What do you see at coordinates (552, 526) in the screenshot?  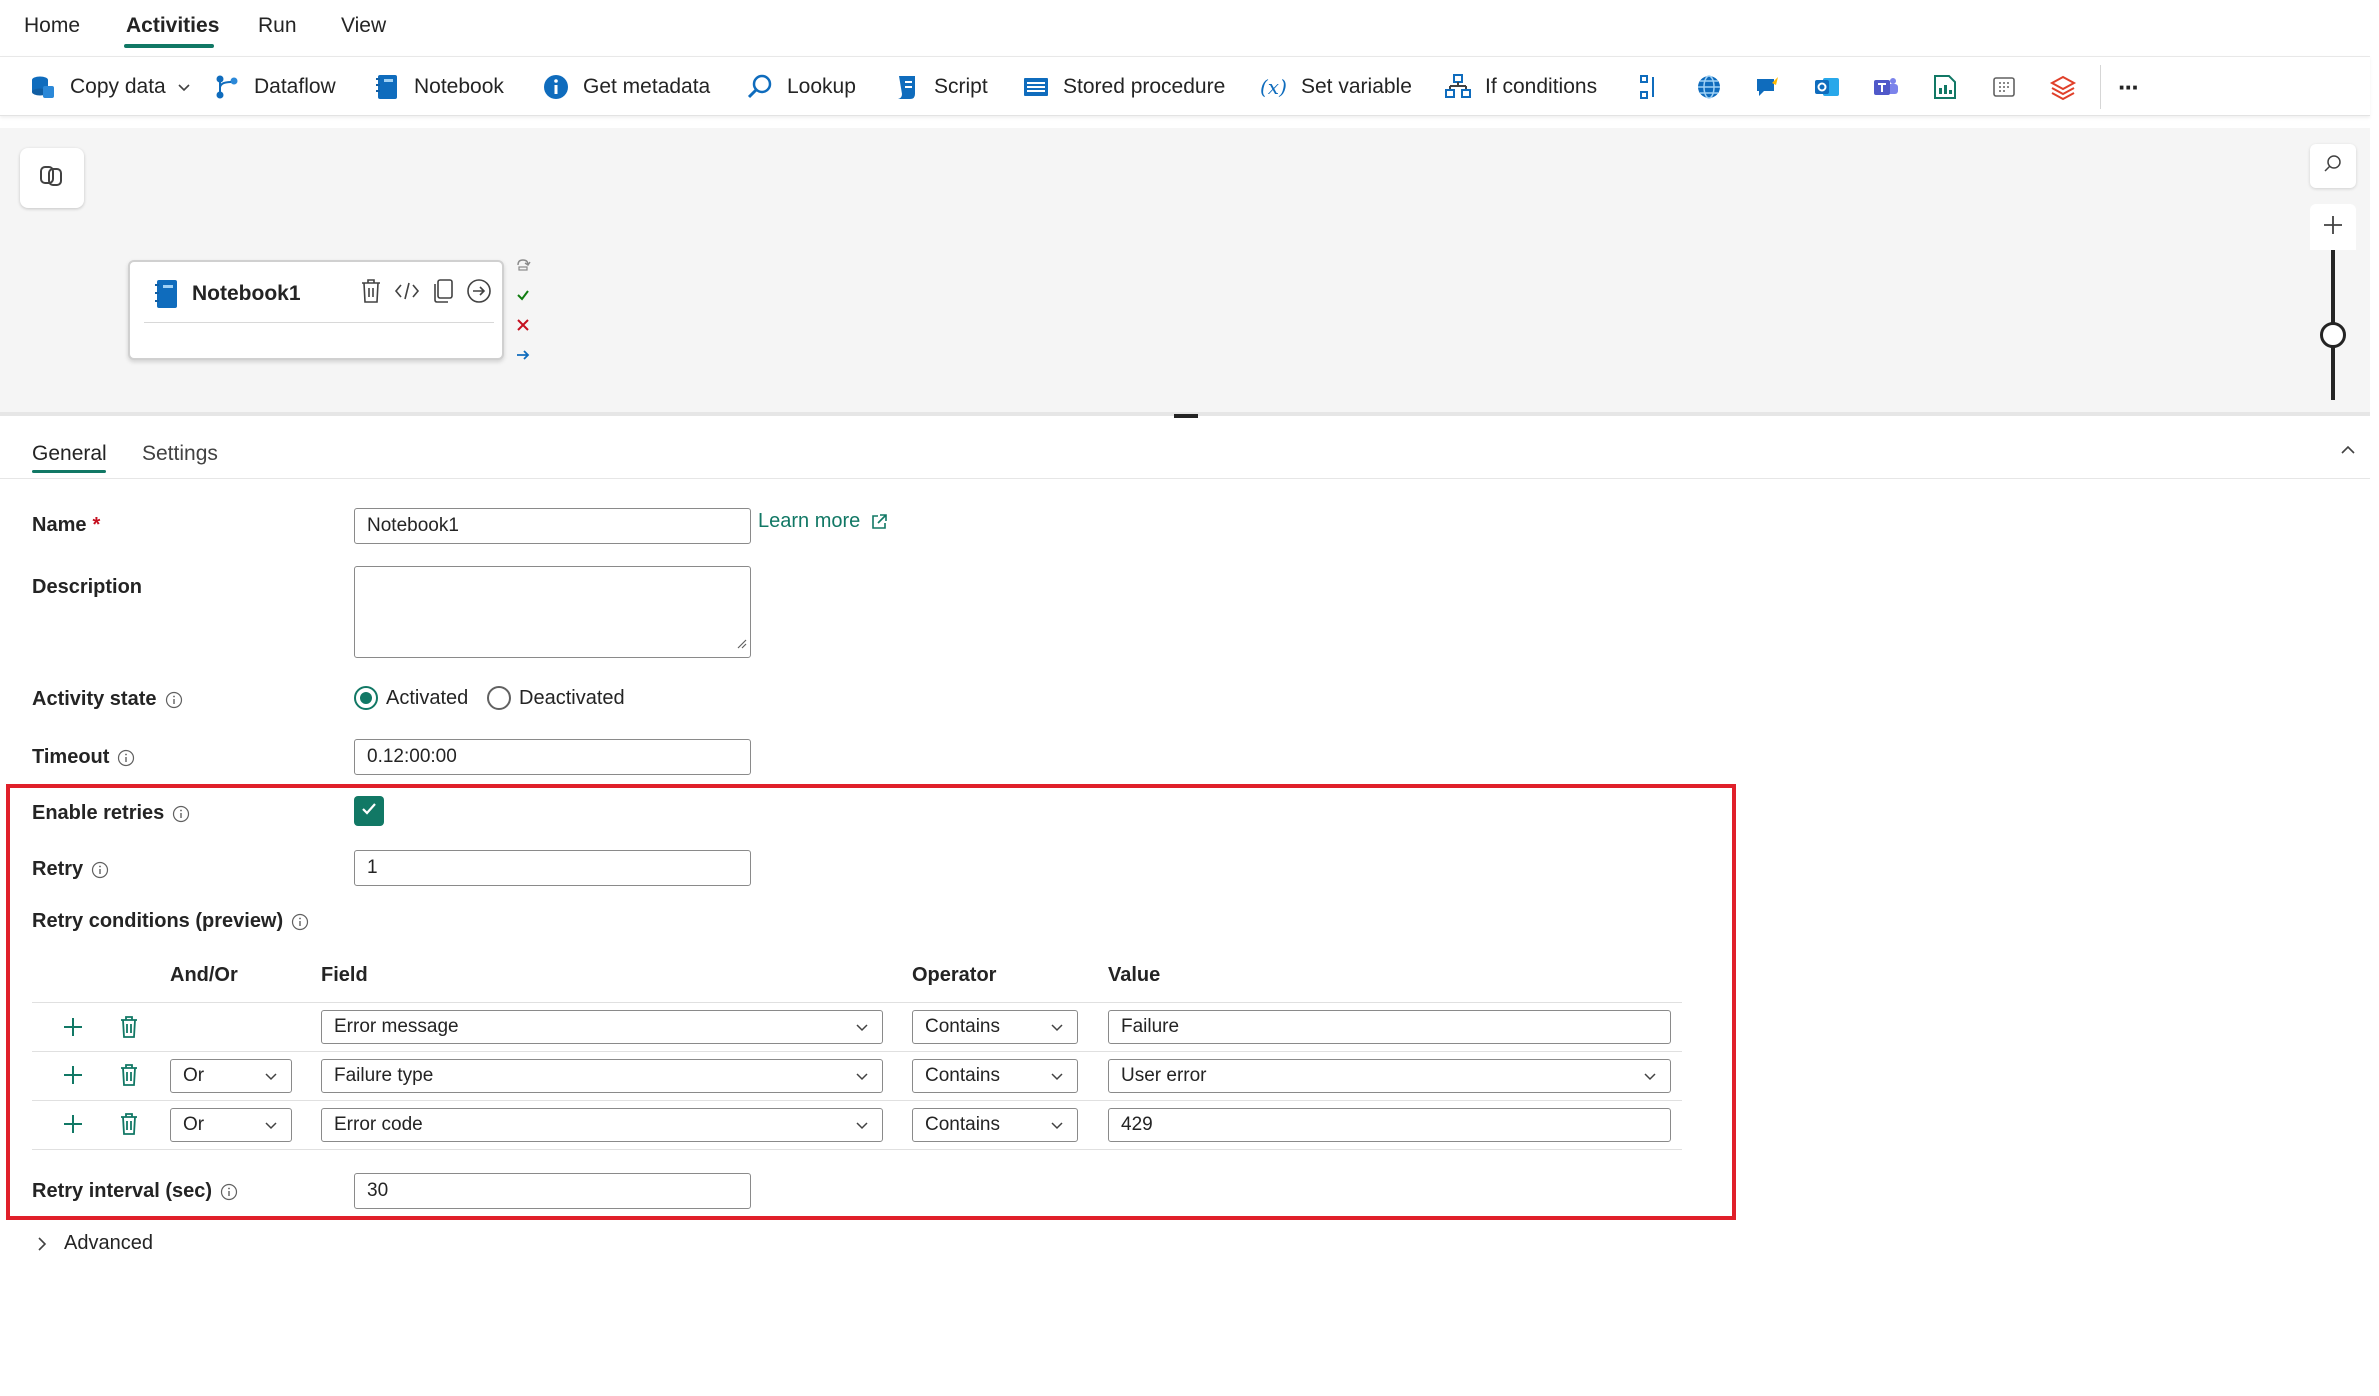 I see `name-input: Notebook1` at bounding box center [552, 526].